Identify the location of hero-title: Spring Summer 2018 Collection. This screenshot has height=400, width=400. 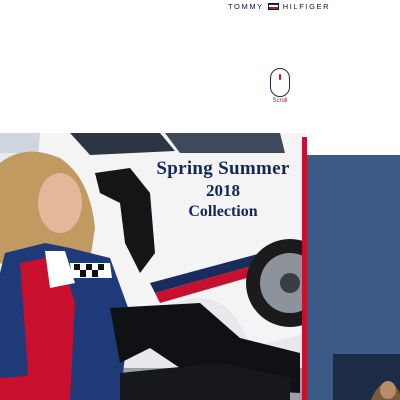
(223, 190).